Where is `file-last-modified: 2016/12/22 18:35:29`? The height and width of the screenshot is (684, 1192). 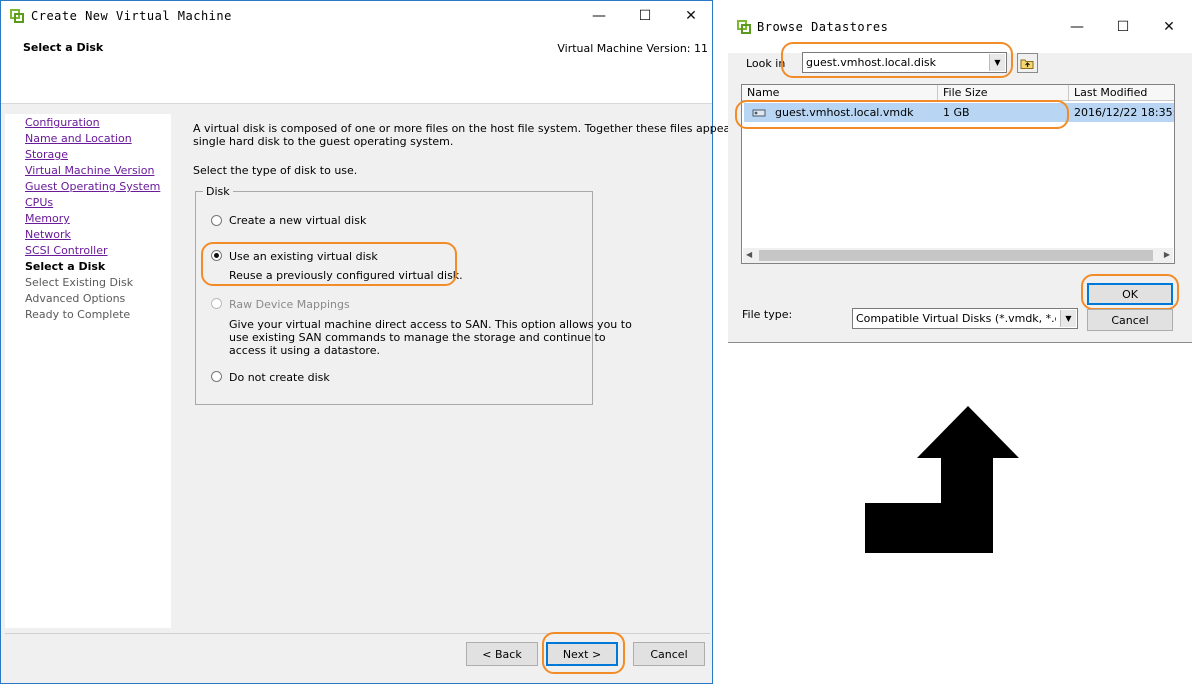
file-last-modified: 2016/12/22 18:35:29 is located at coordinates (1124, 112).